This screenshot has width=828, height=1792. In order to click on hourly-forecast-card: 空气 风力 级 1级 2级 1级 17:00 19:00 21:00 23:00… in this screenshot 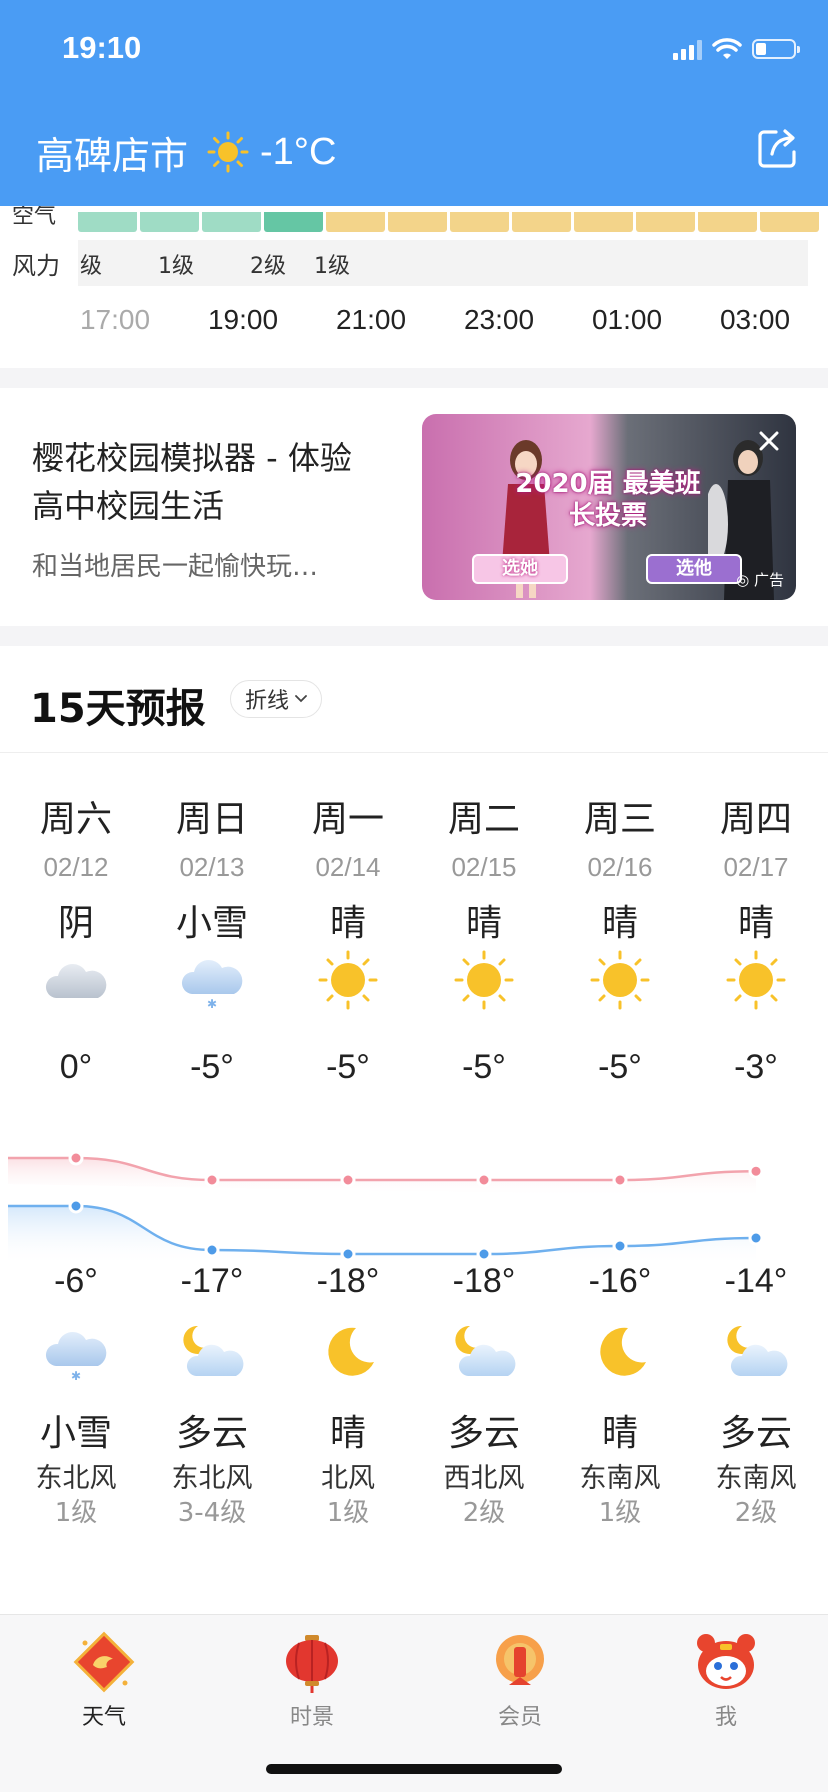, I will do `click(414, 286)`.